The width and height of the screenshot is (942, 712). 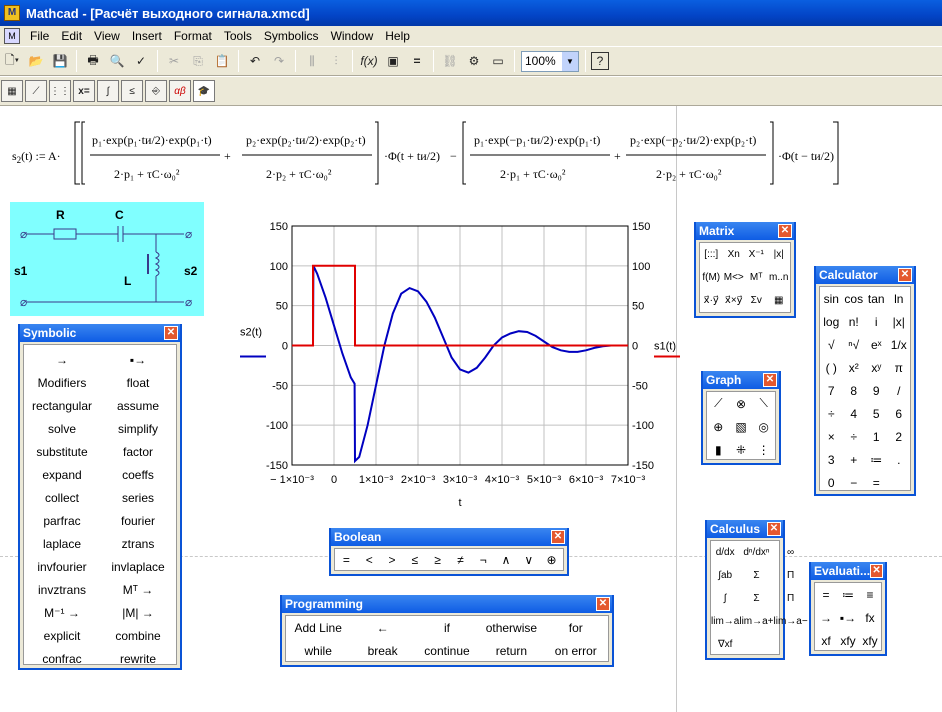 What do you see at coordinates (417, 61) in the screenshot?
I see `calculate-icon: =` at bounding box center [417, 61].